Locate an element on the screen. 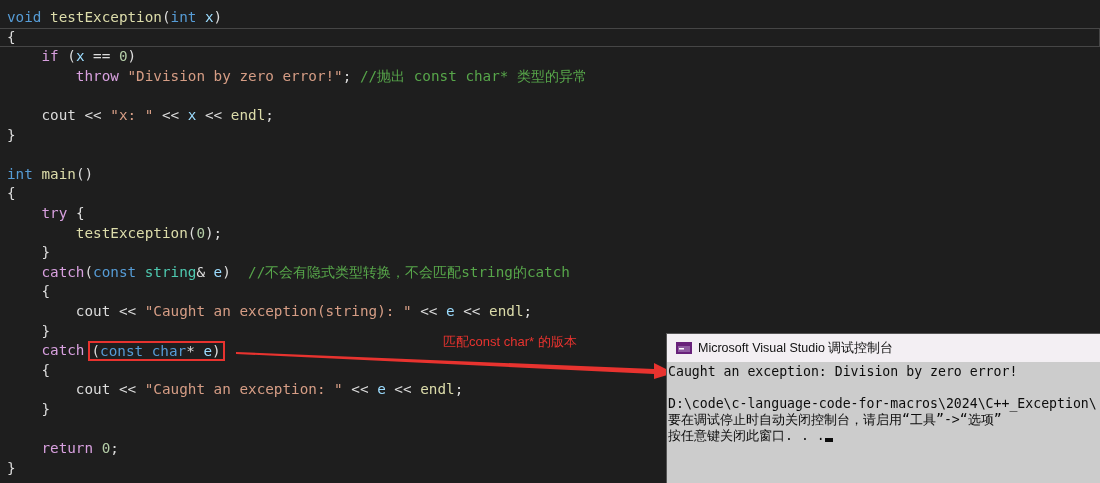 This screenshot has height=483, width=1100. code-line: int main() is located at coordinates (50, 174).